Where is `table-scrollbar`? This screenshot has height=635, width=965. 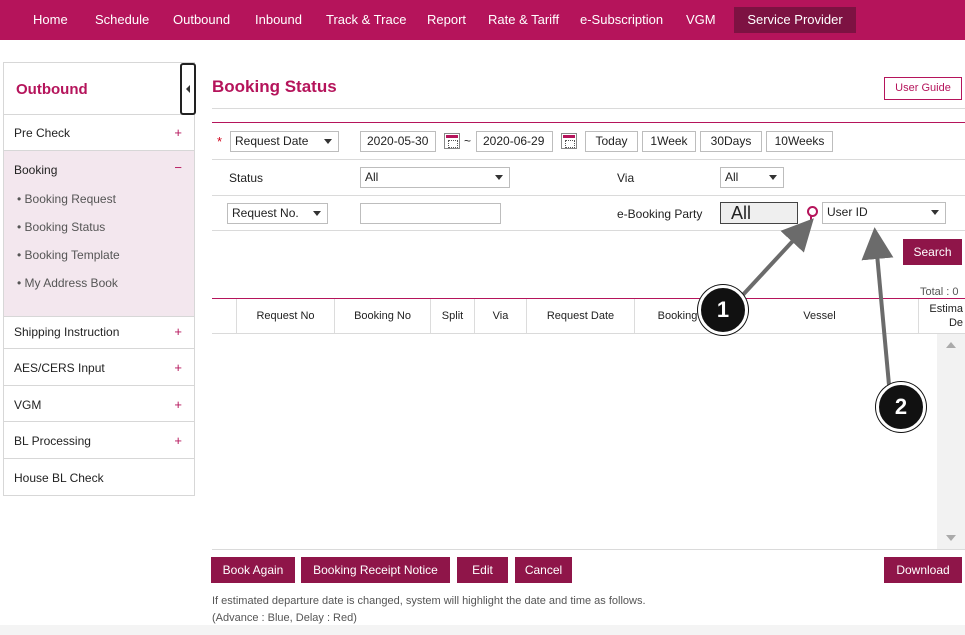 table-scrollbar is located at coordinates (951, 441).